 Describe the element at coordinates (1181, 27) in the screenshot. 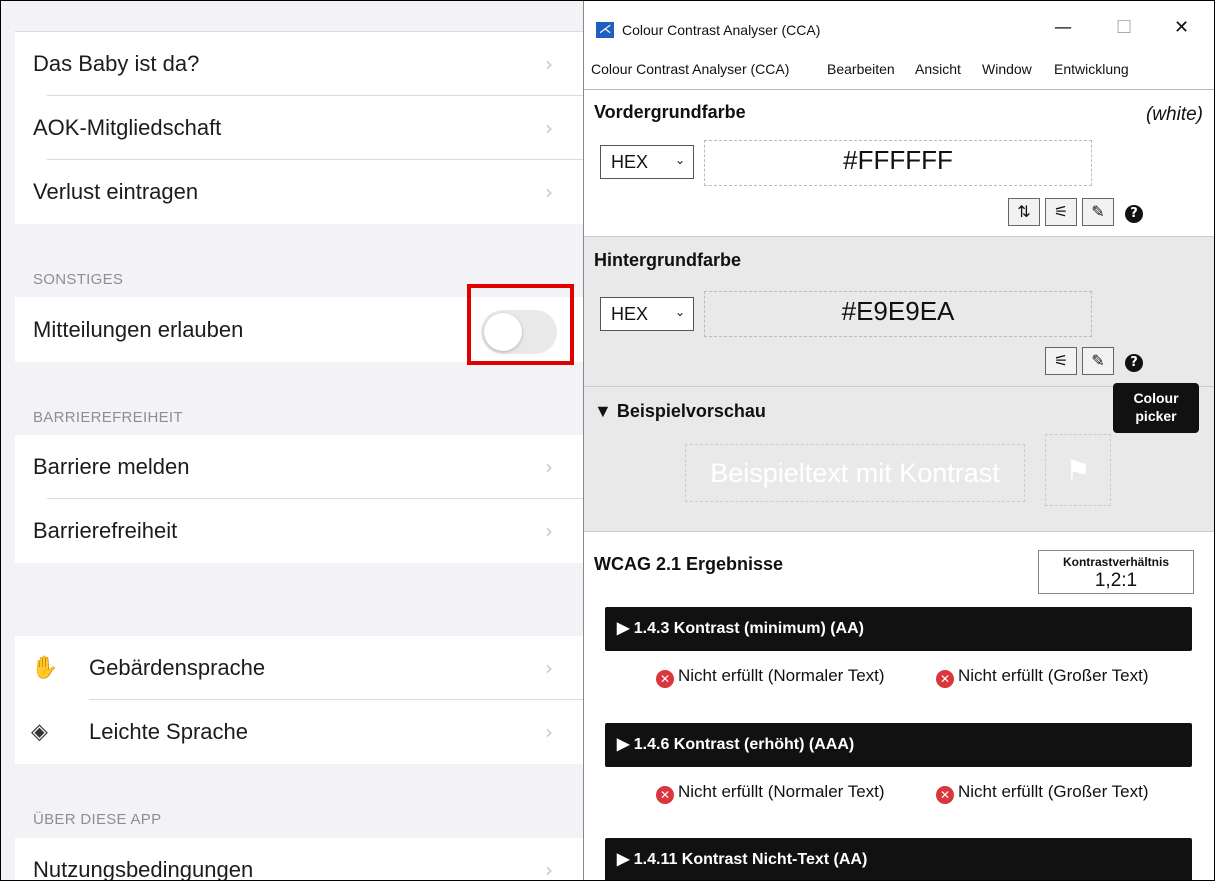

I see `close-icon: ✕` at that location.